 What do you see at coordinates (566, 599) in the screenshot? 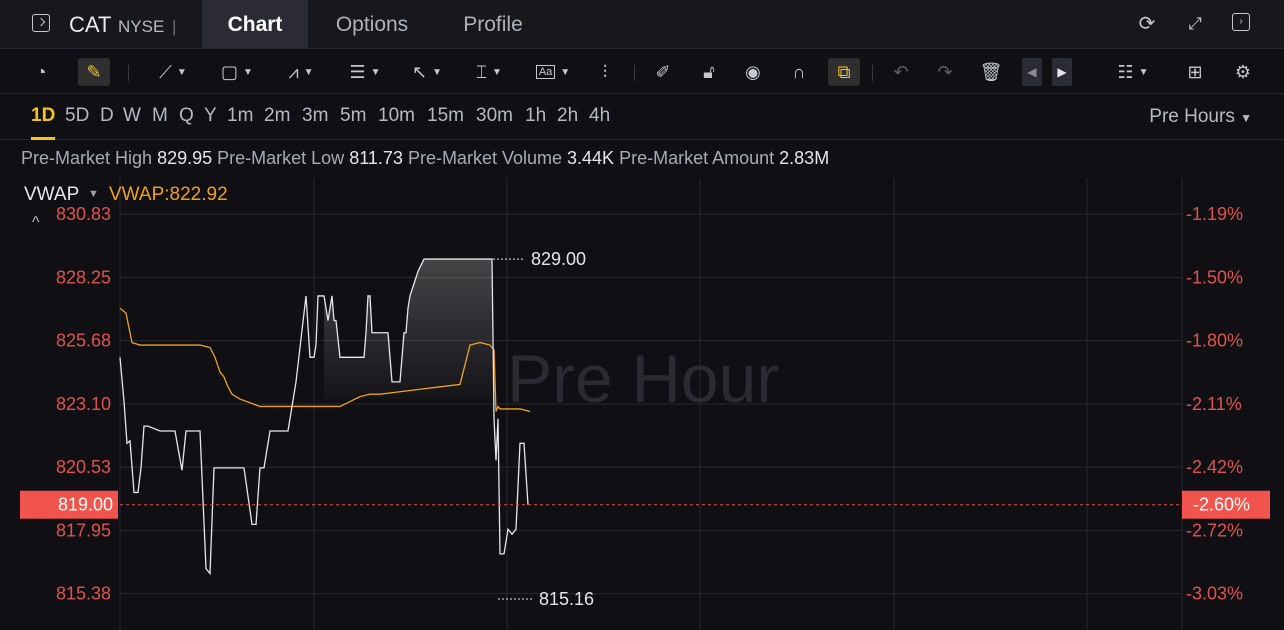
I see `low-marker-label: 815.16` at bounding box center [566, 599].